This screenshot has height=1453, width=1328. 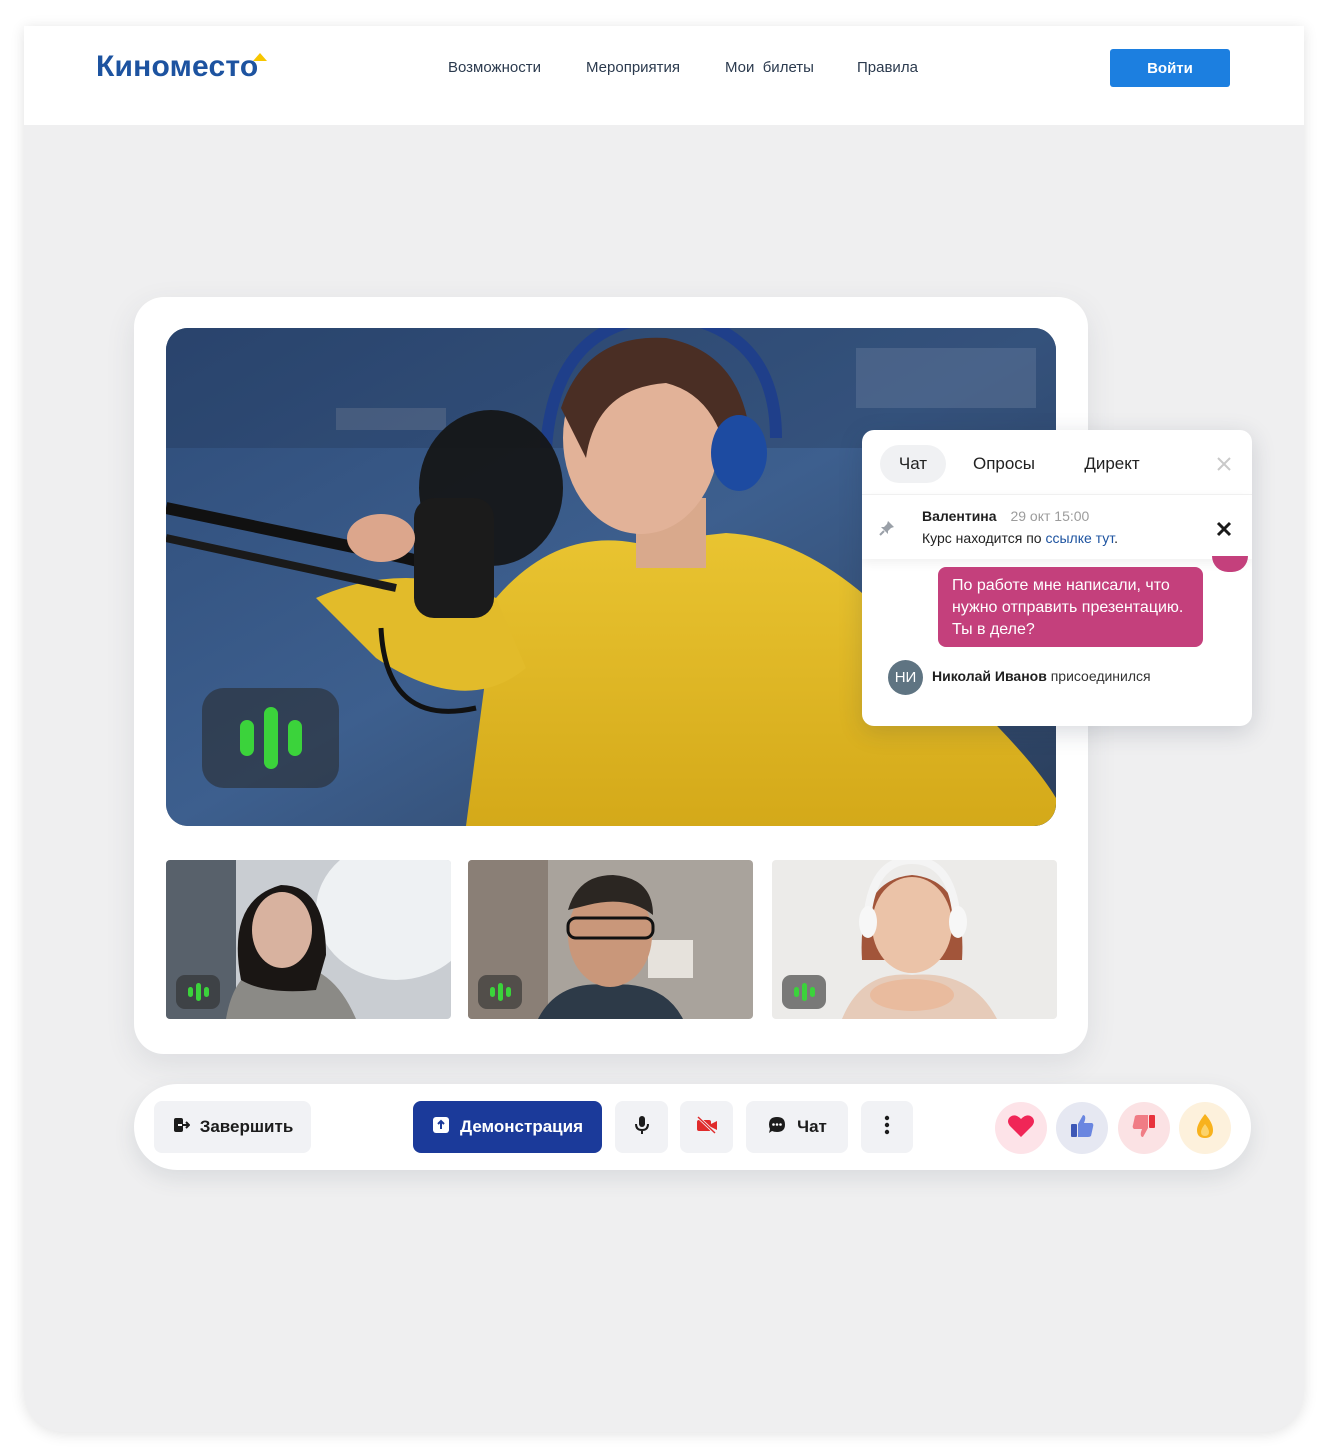 I want to click on reaction-heart-button, so click(x=1021, y=1128).